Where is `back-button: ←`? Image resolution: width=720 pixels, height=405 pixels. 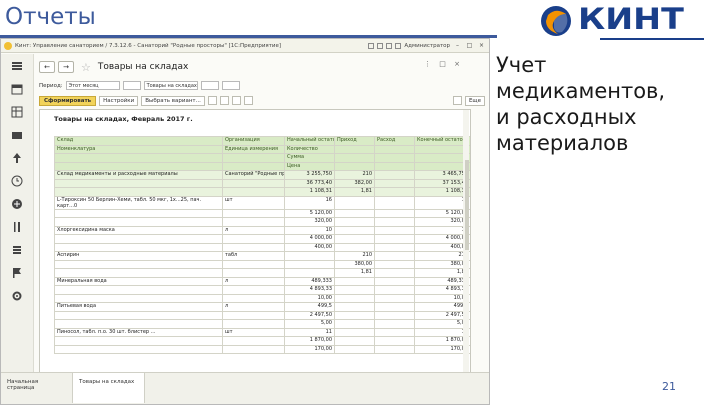
back-button: ← is located at coordinates (47, 67).